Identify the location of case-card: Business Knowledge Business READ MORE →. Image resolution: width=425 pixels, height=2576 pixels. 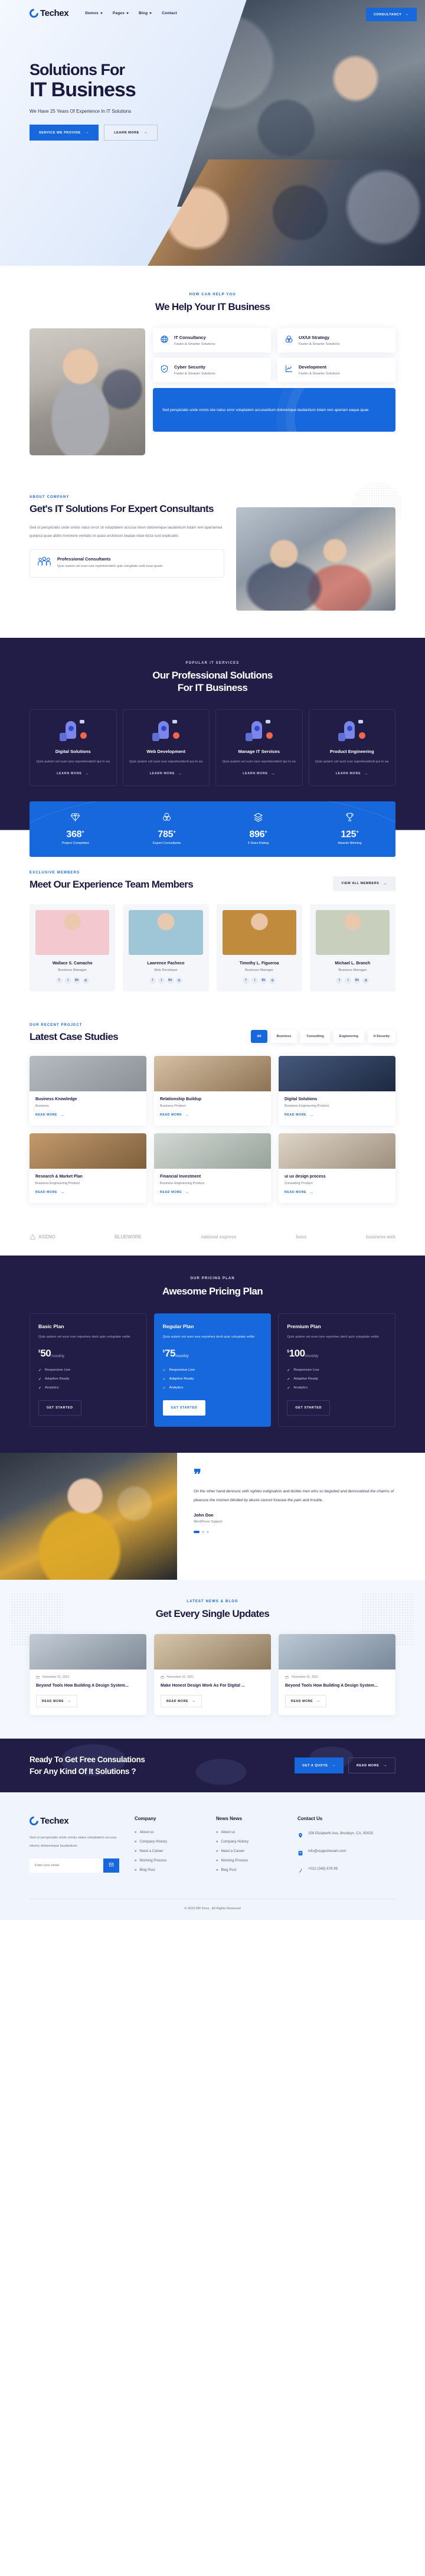
(88, 1091).